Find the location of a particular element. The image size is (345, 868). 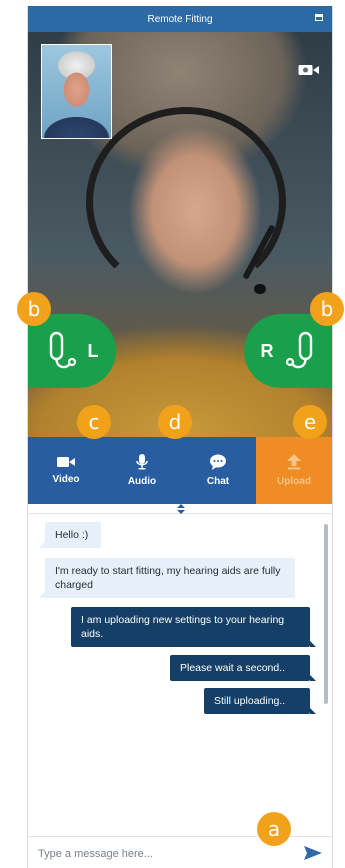

title-bar: Remote Fitting is located at coordinates (180, 19).